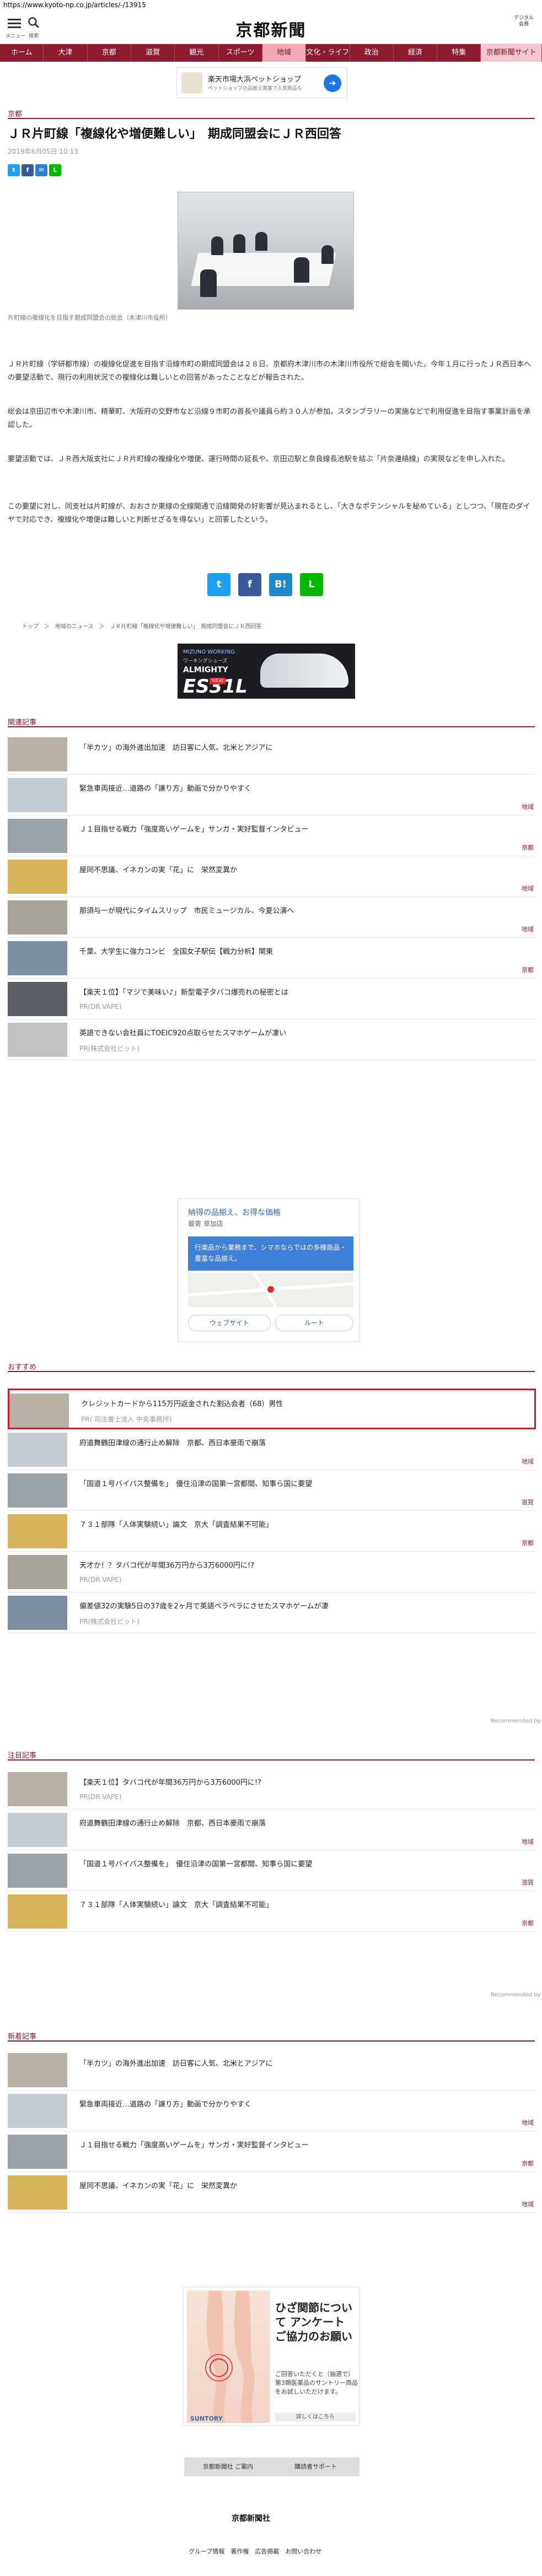 This screenshot has height=2576, width=542. What do you see at coordinates (249, 584) in the screenshot?
I see `facebook-share-icon: f` at bounding box center [249, 584].